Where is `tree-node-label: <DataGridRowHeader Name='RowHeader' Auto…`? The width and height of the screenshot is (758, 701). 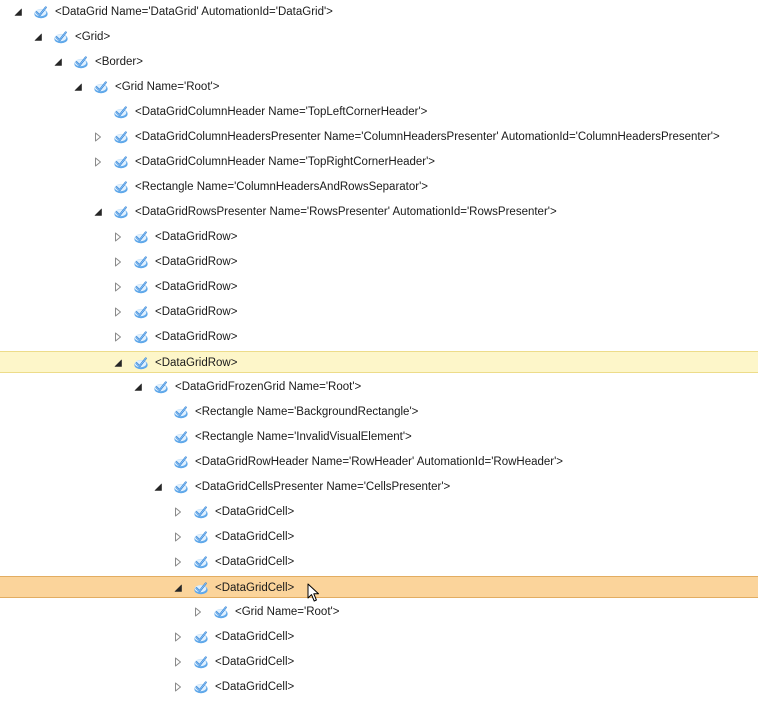
tree-node-label: <DataGridRowHeader Name='RowHeader' Auto… is located at coordinates (379, 462).